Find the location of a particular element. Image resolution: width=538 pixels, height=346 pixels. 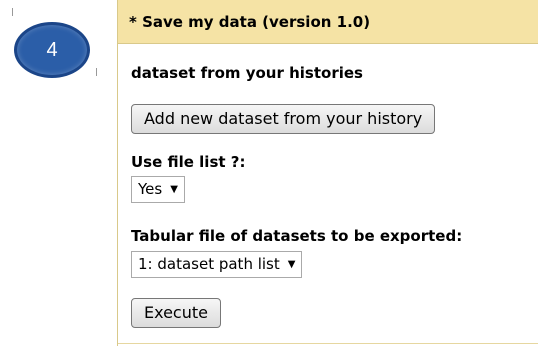

section-label: dataset from your histories is located at coordinates (247, 73).